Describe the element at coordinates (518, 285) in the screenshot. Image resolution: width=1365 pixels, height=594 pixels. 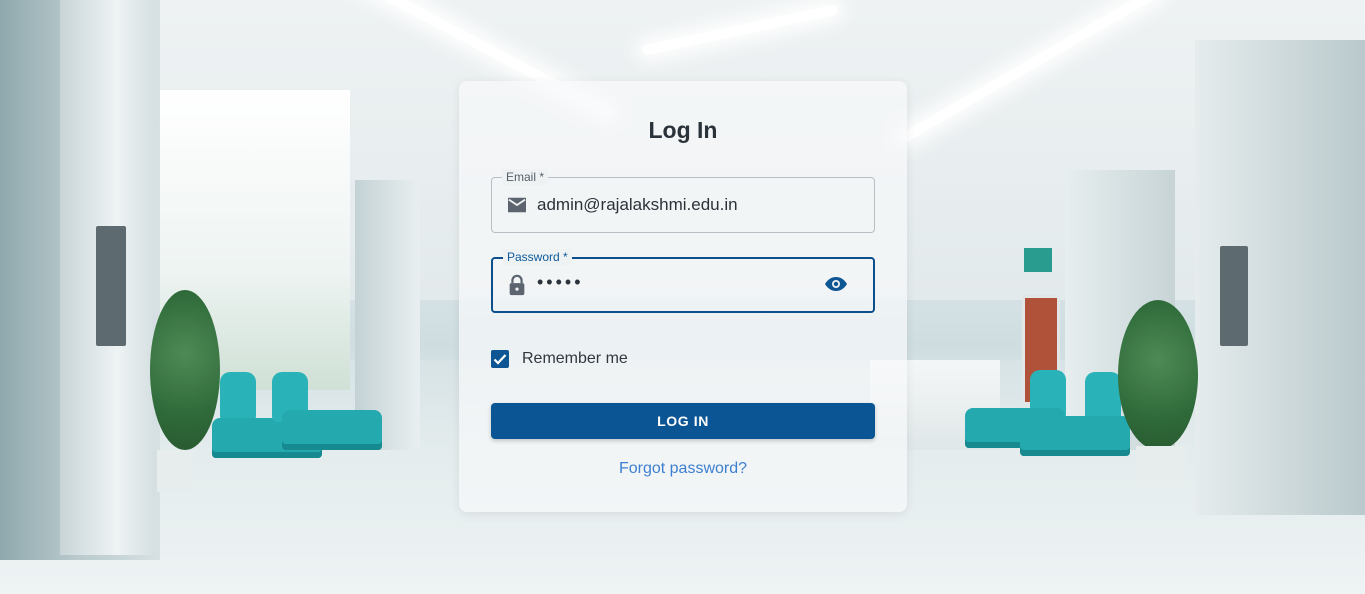
I see `lock-icon` at that location.